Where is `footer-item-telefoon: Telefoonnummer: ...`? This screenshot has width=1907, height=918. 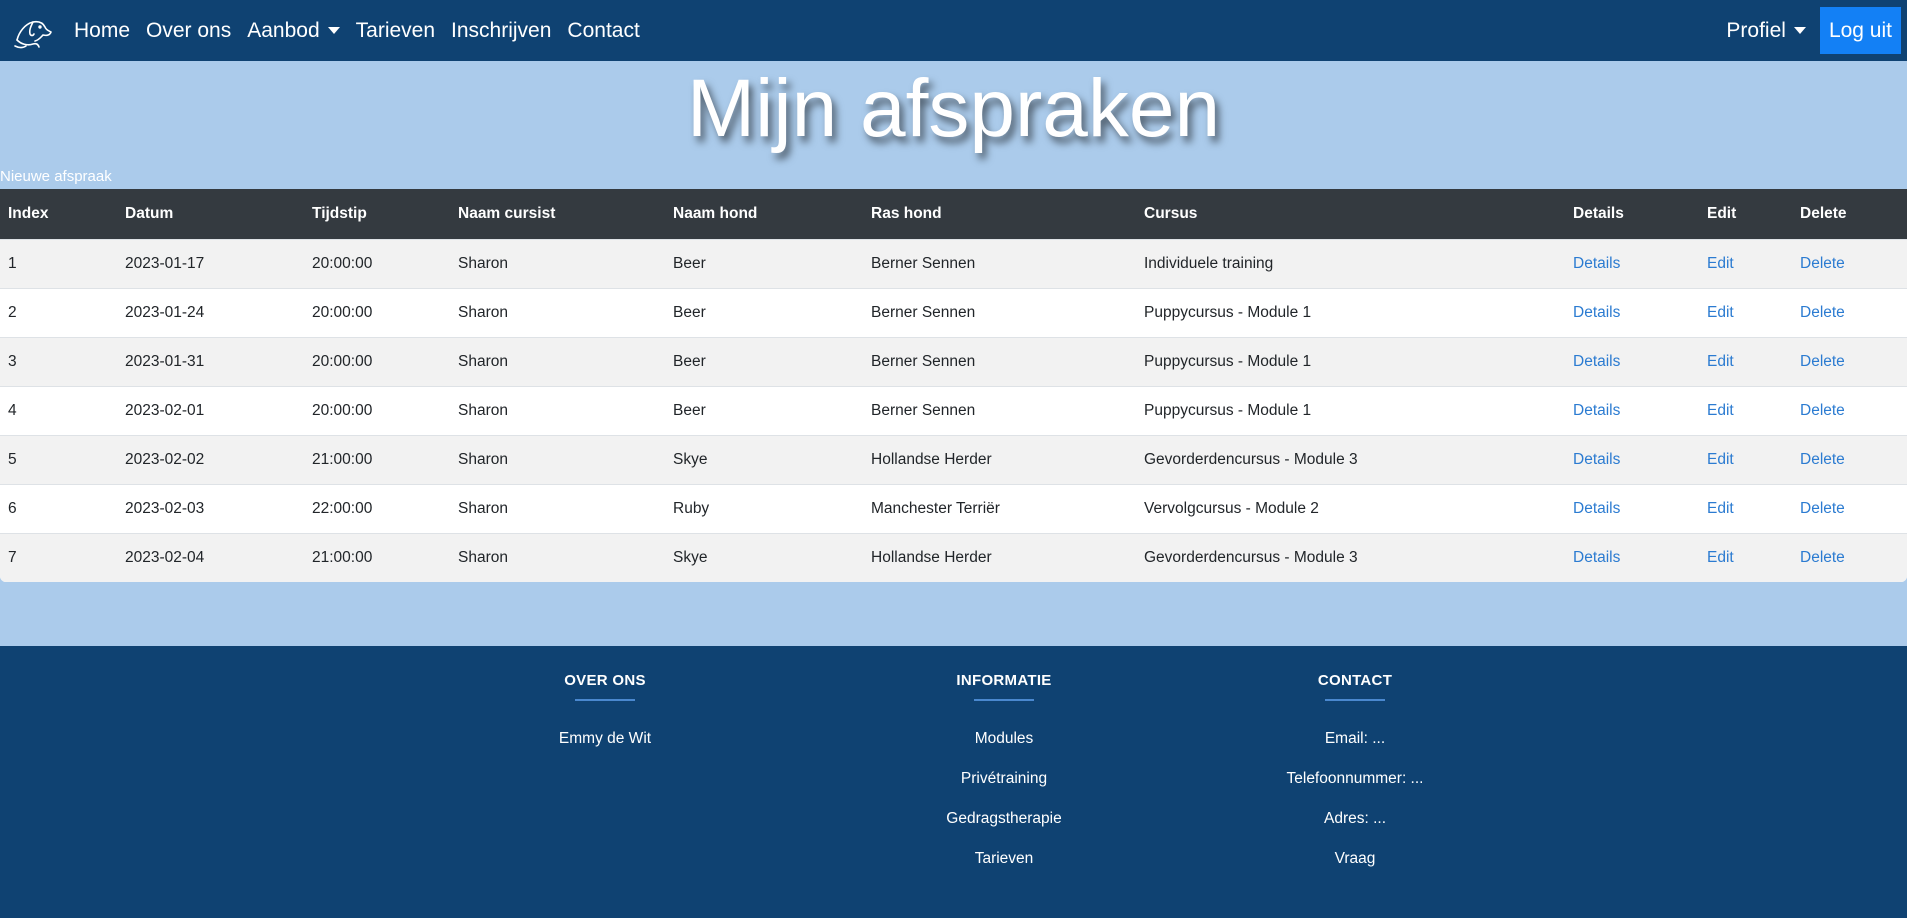
footer-item-telefoon: Telefoonnummer: ... is located at coordinates (1355, 779).